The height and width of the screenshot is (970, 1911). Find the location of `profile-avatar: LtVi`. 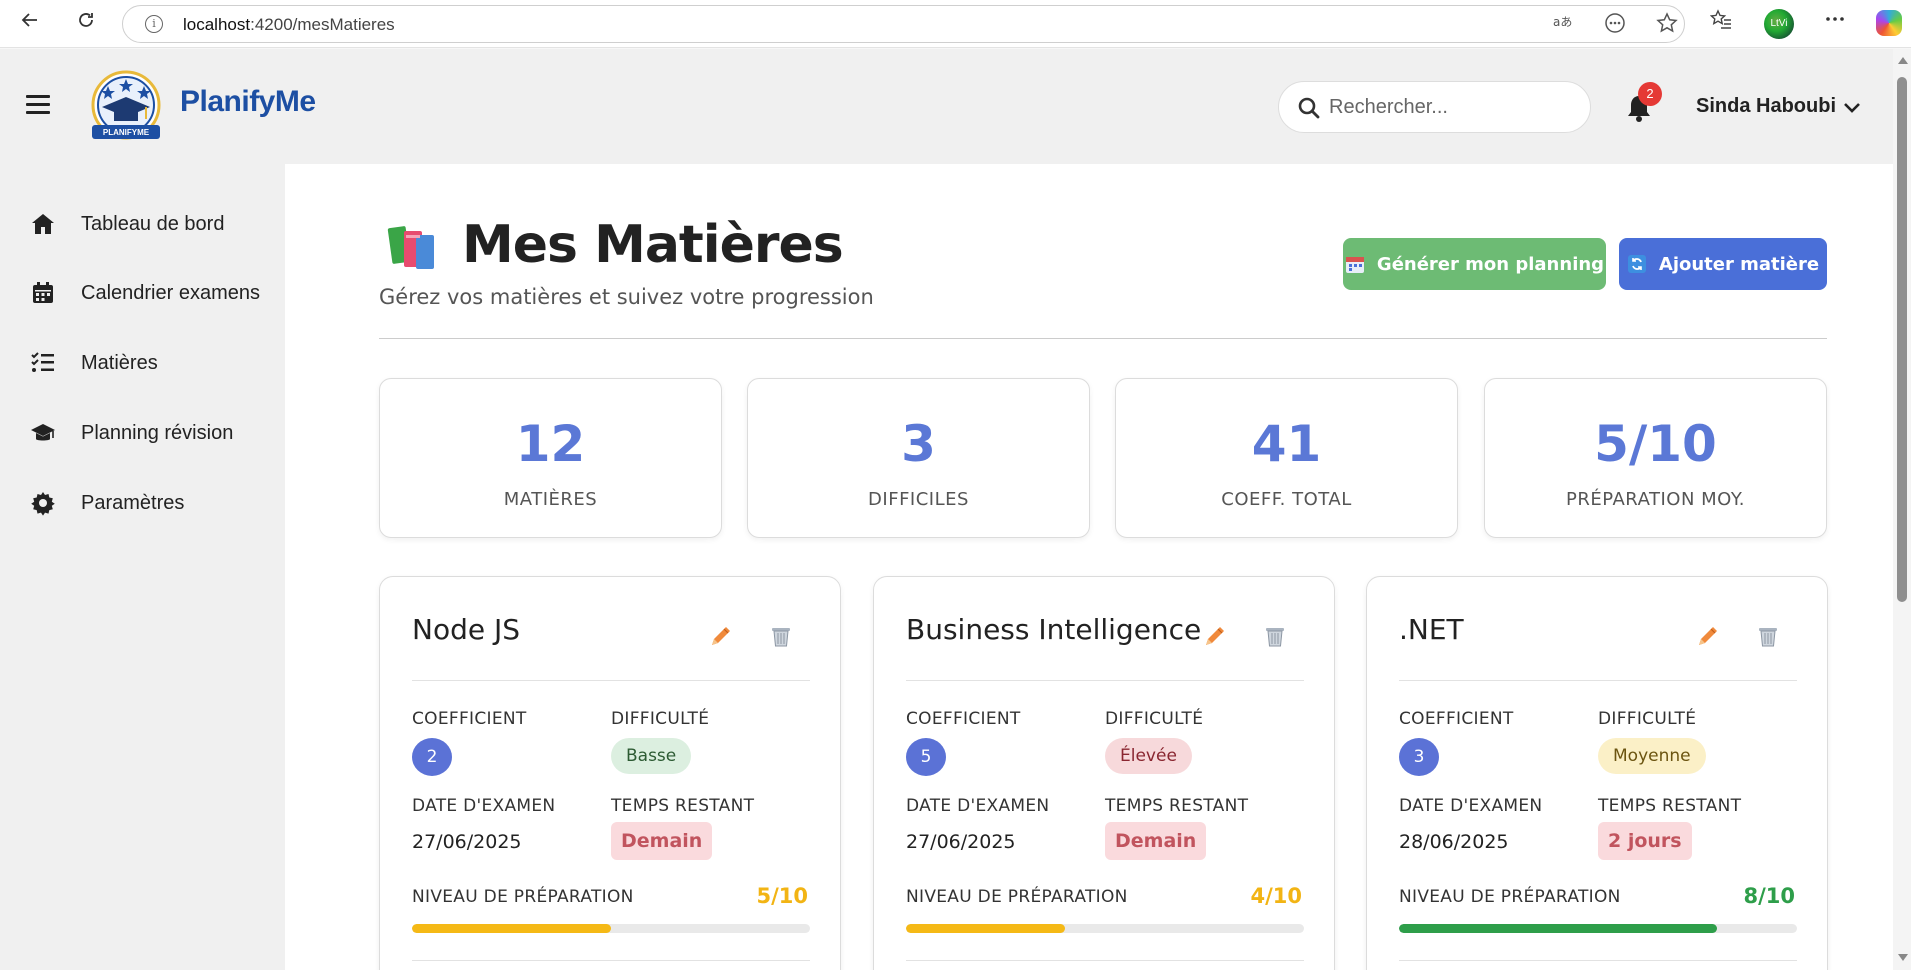

profile-avatar: LtVi is located at coordinates (1779, 24).